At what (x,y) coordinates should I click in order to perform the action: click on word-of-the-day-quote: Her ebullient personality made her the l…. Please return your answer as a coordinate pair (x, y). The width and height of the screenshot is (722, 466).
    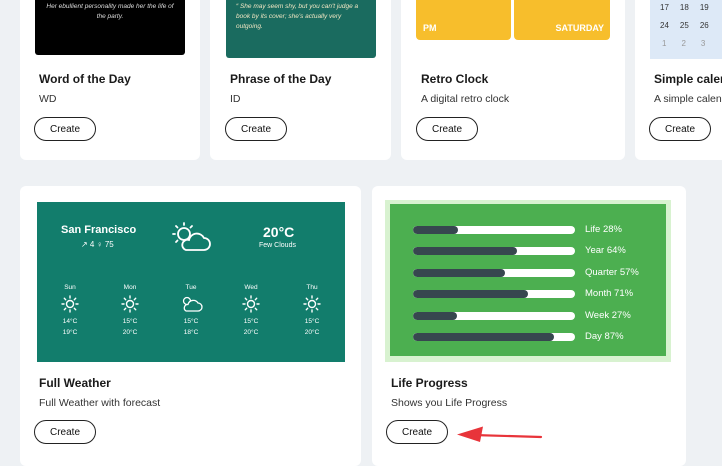
    Looking at the image, I should click on (110, 11).